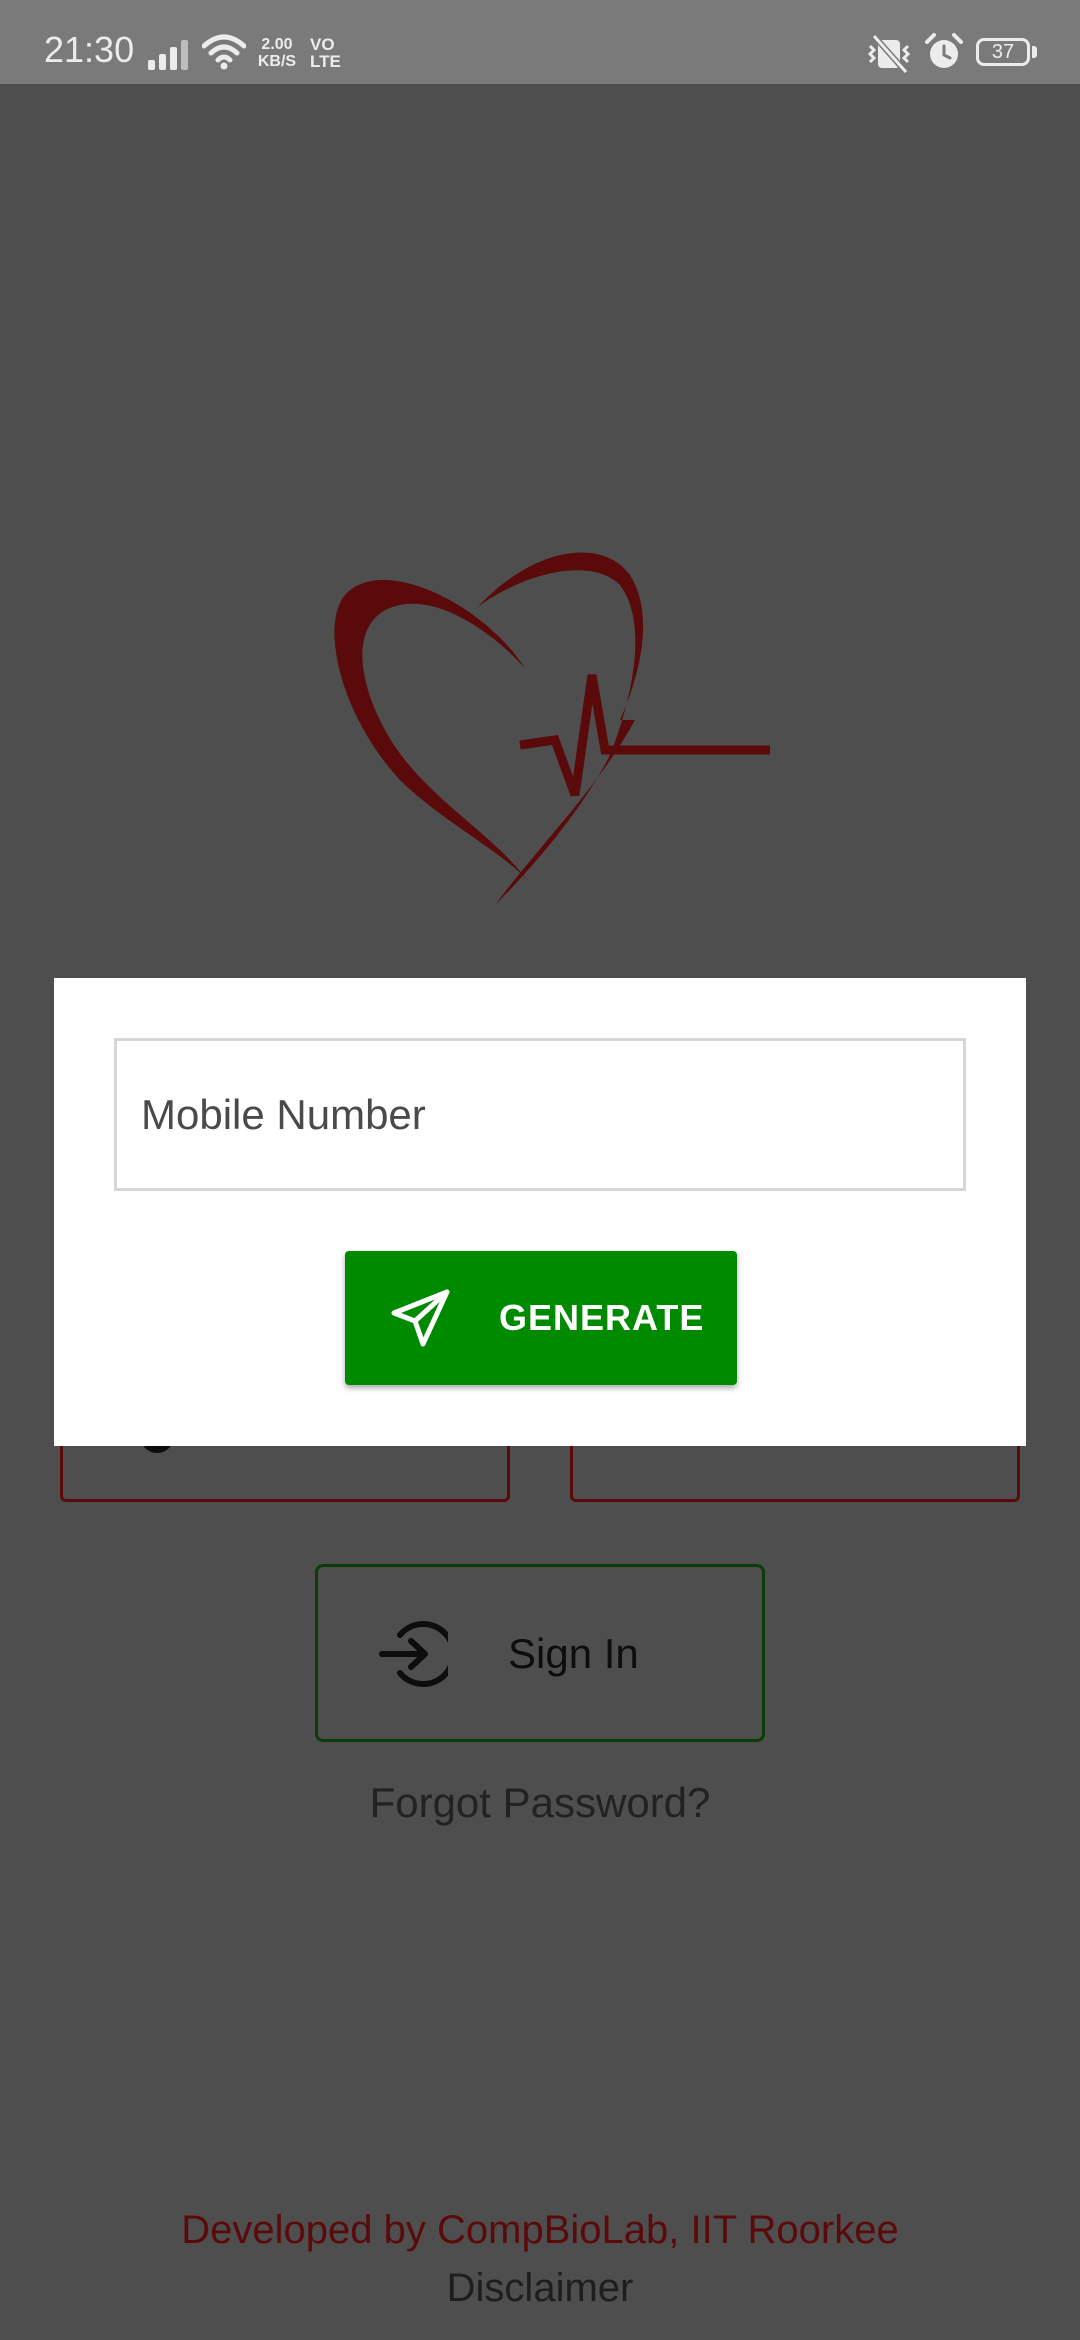  Describe the element at coordinates (325, 61) in the screenshot. I see `network-type-bottom: LTE` at that location.